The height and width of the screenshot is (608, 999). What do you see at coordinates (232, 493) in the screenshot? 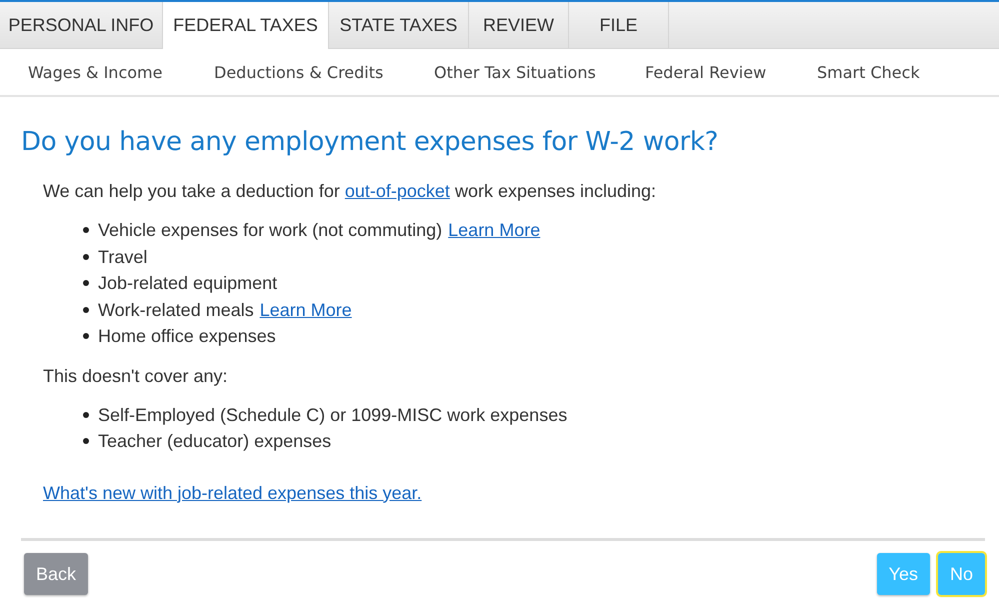
I see `news-link: What's new with job-related expenses this year.` at bounding box center [232, 493].